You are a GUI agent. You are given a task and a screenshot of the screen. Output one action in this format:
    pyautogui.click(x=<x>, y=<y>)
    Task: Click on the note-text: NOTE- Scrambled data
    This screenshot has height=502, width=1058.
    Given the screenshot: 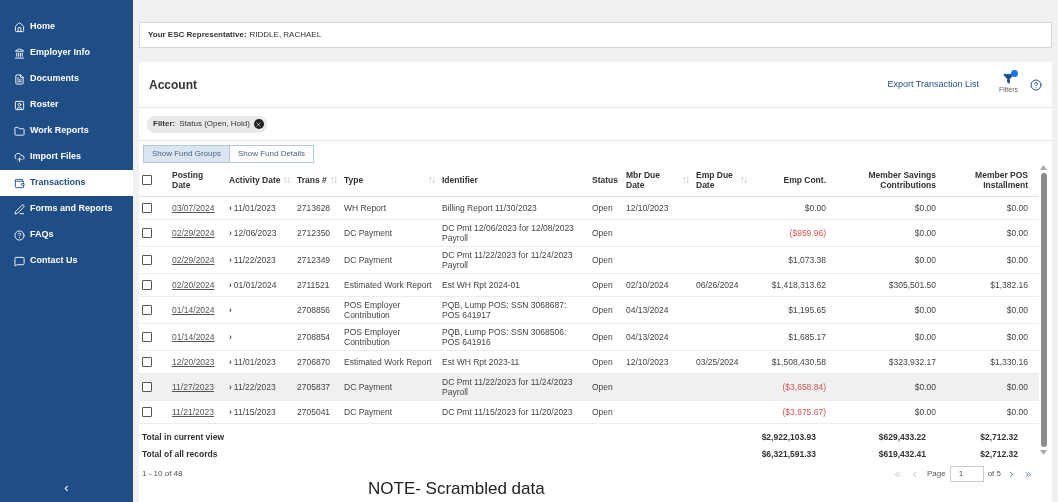 What is the action you would take?
    pyautogui.click(x=456, y=489)
    